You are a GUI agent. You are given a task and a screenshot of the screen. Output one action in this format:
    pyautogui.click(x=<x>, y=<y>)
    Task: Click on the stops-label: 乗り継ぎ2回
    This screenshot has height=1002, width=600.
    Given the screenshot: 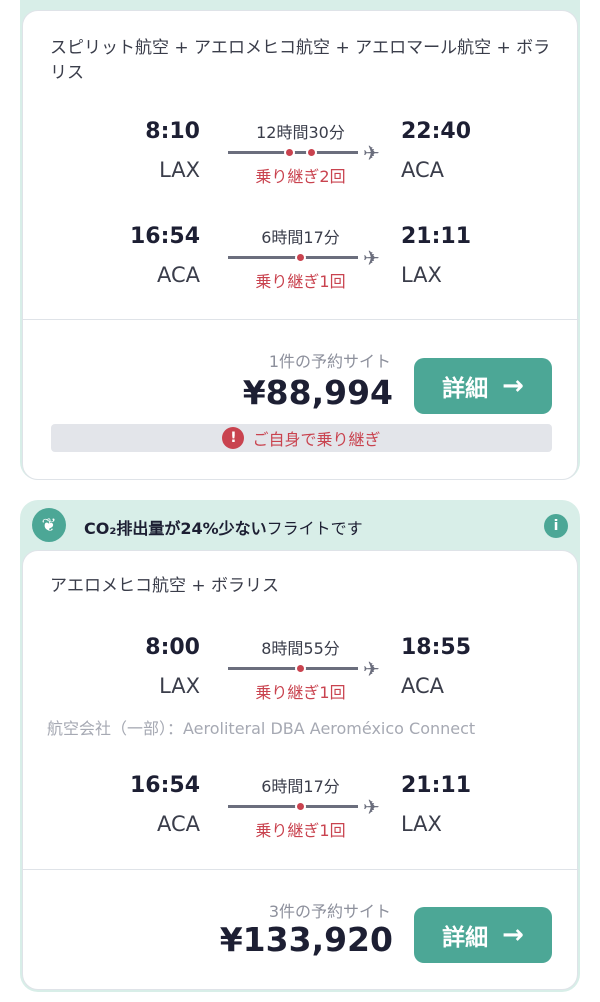 What is the action you would take?
    pyautogui.click(x=300, y=176)
    